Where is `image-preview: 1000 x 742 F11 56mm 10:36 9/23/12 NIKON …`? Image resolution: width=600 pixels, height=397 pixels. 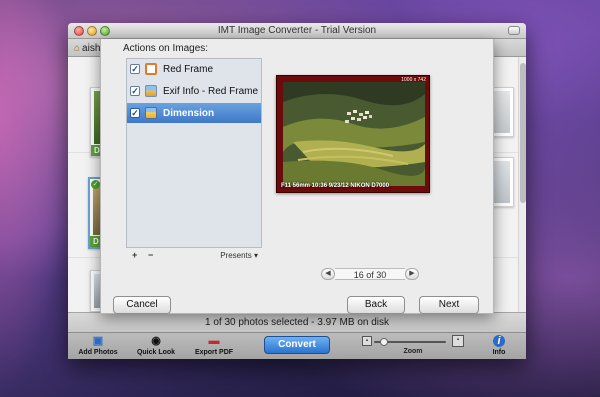 image-preview: 1000 x 742 F11 56mm 10:36 9/23/12 NIKON … is located at coordinates (353, 134).